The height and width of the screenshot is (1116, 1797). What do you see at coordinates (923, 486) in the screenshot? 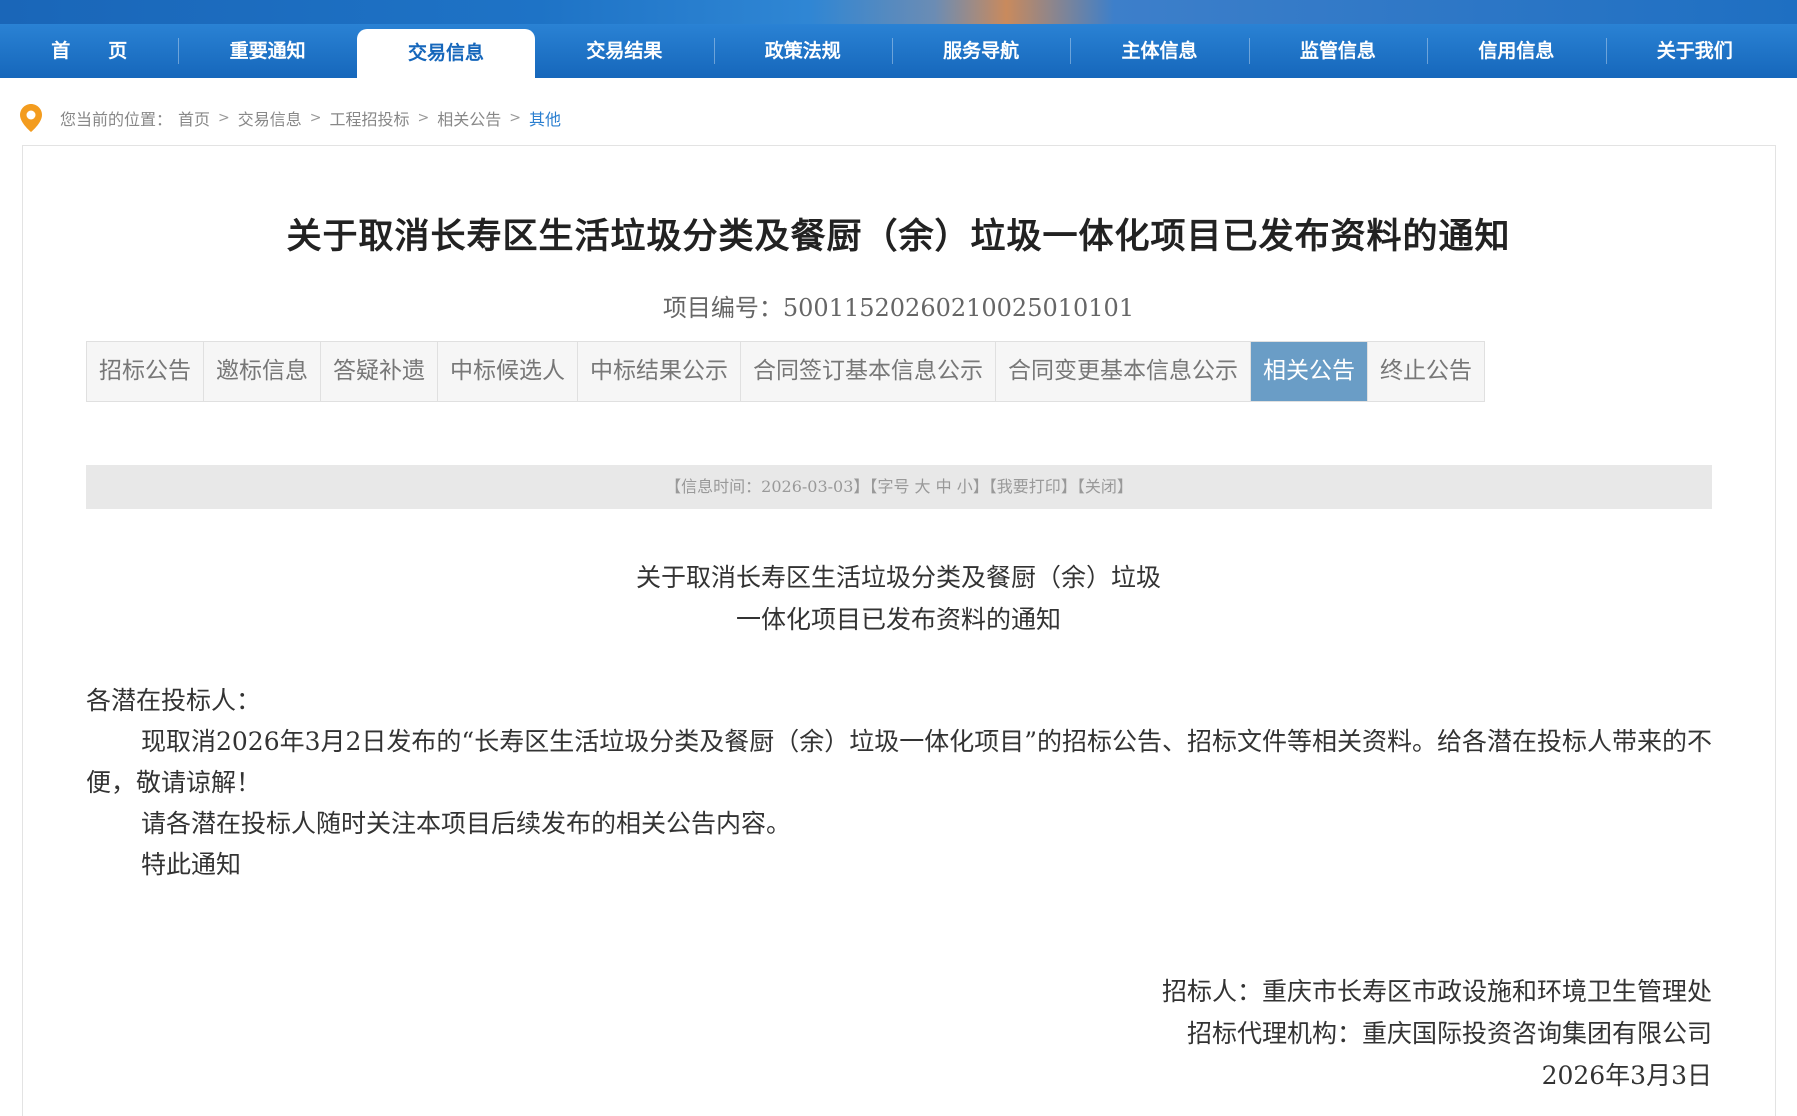
I see `font-large-link: 大` at bounding box center [923, 486].